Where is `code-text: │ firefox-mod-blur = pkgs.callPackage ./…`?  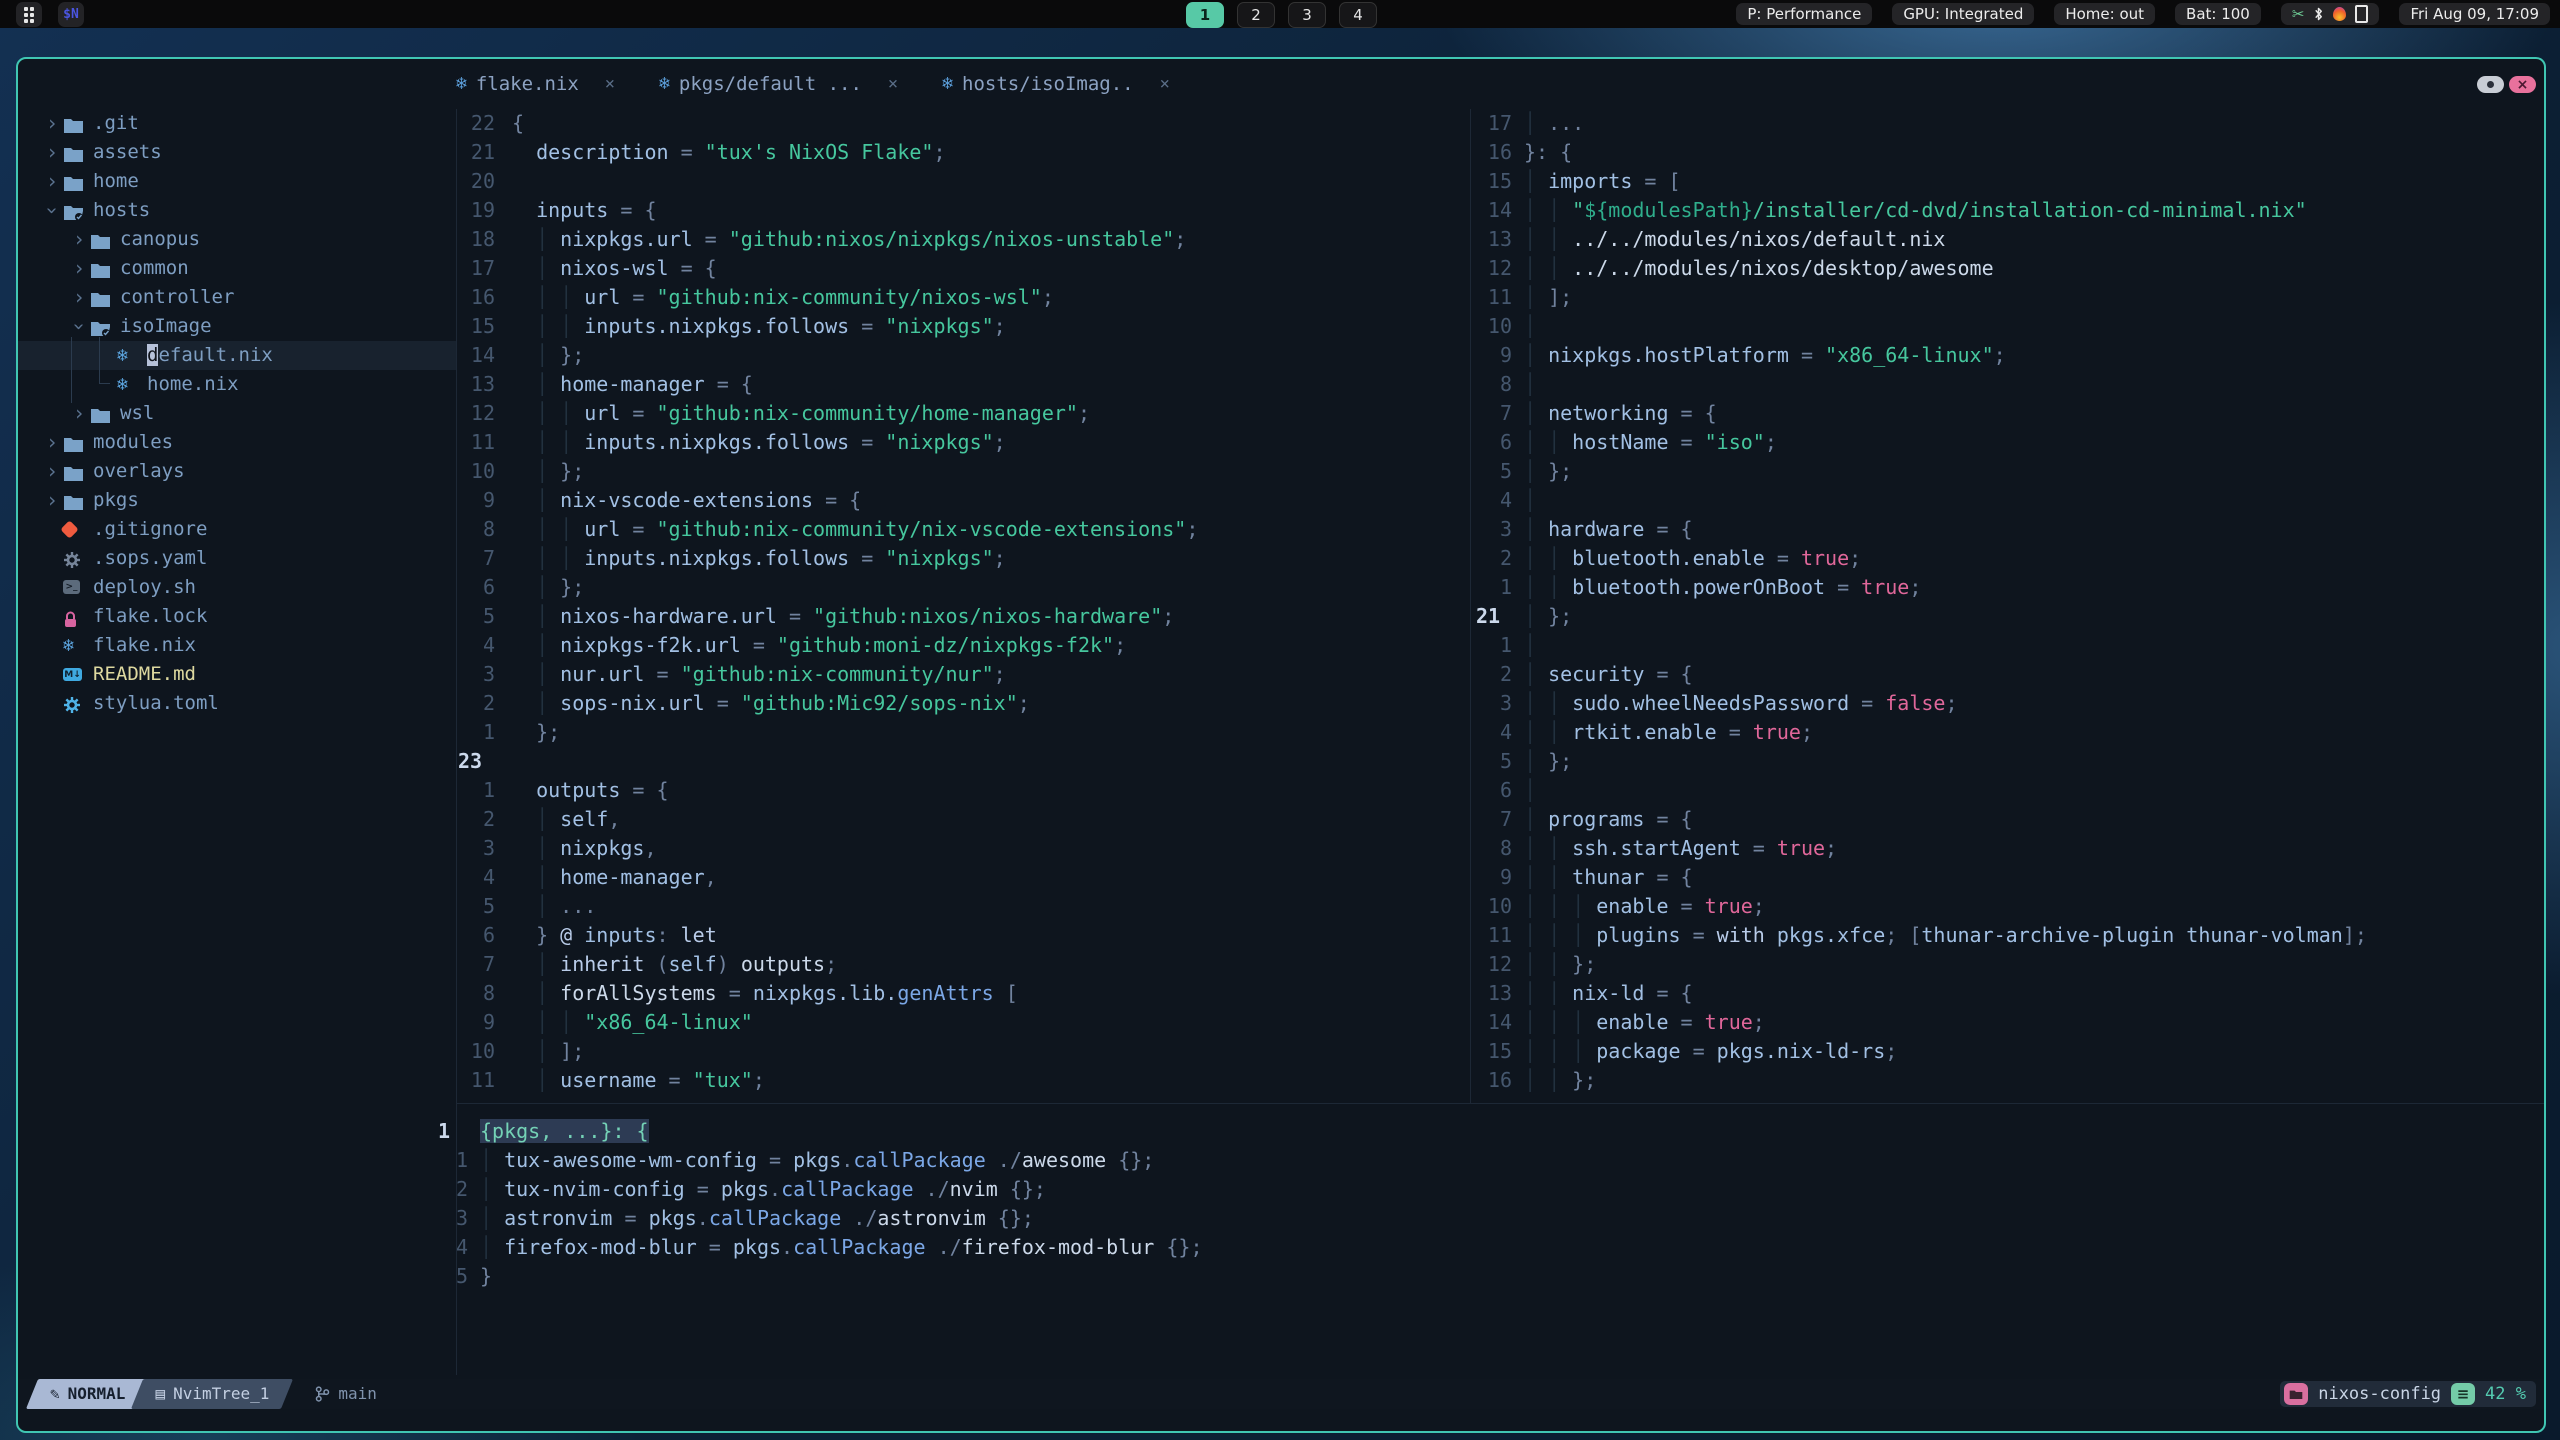
code-text: │ firefox-mod-blur = pkgs.callPackage ./… is located at coordinates (841, 1247).